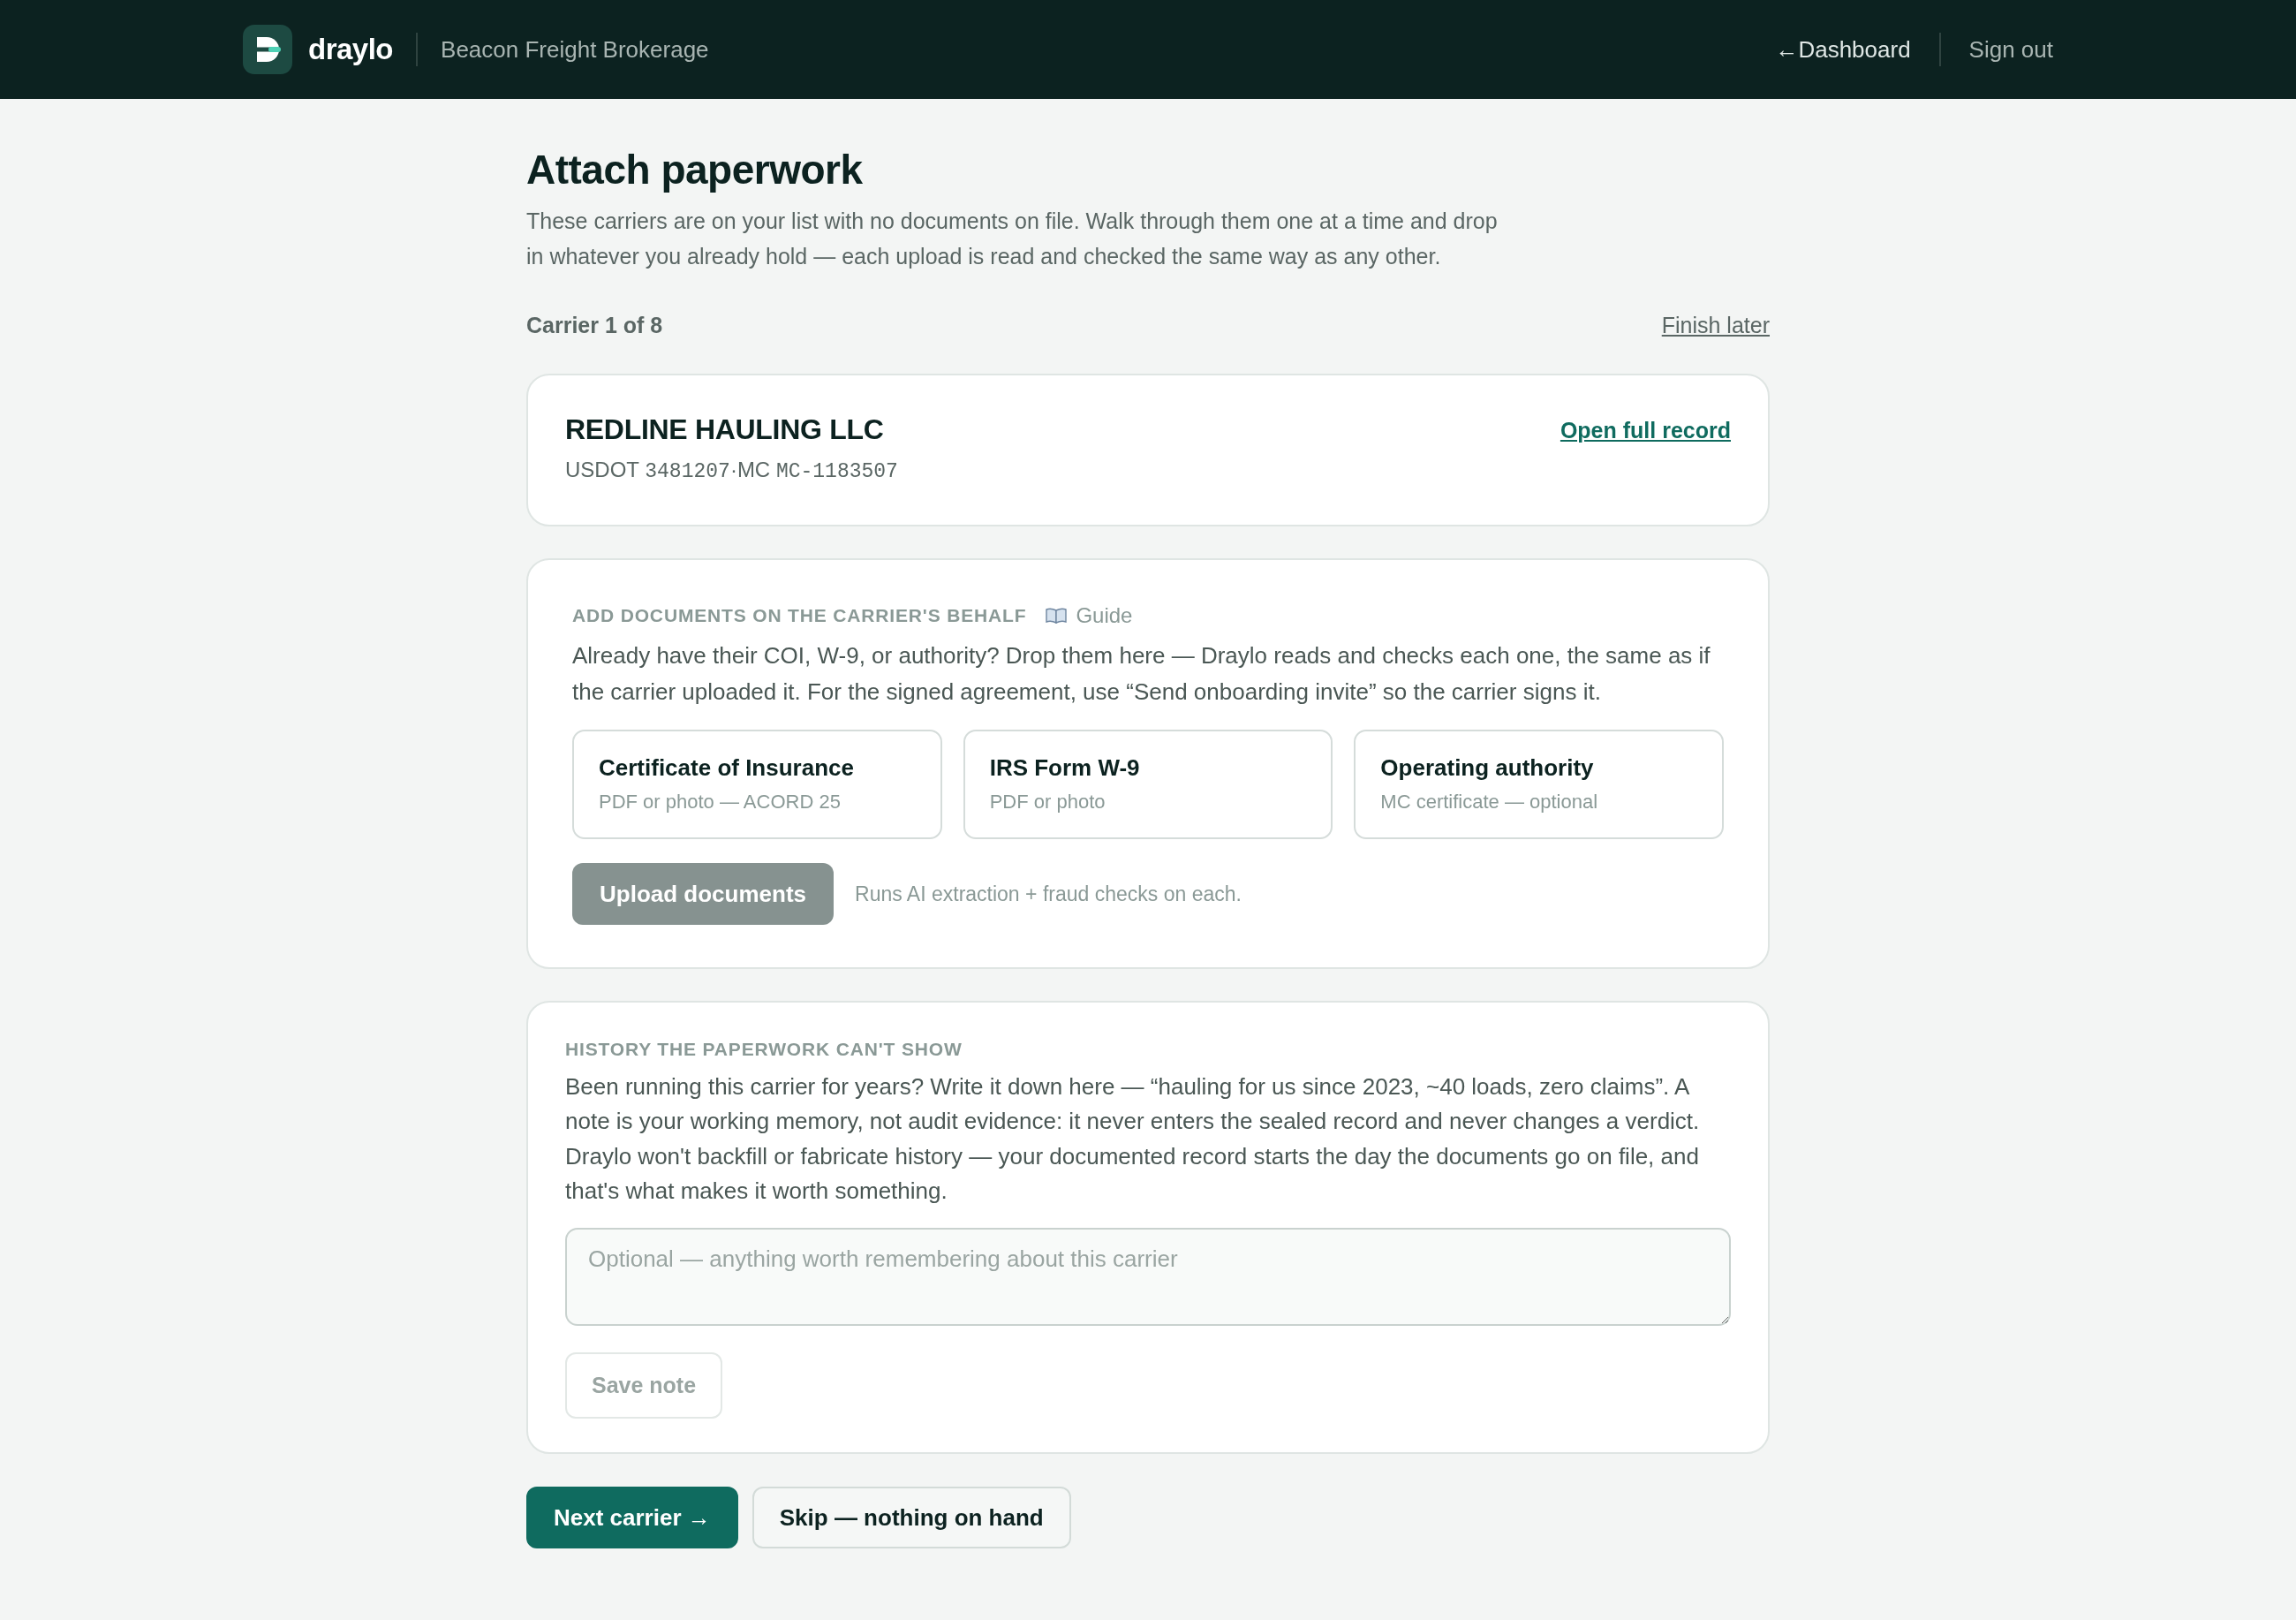  I want to click on book-icon, so click(1057, 616).